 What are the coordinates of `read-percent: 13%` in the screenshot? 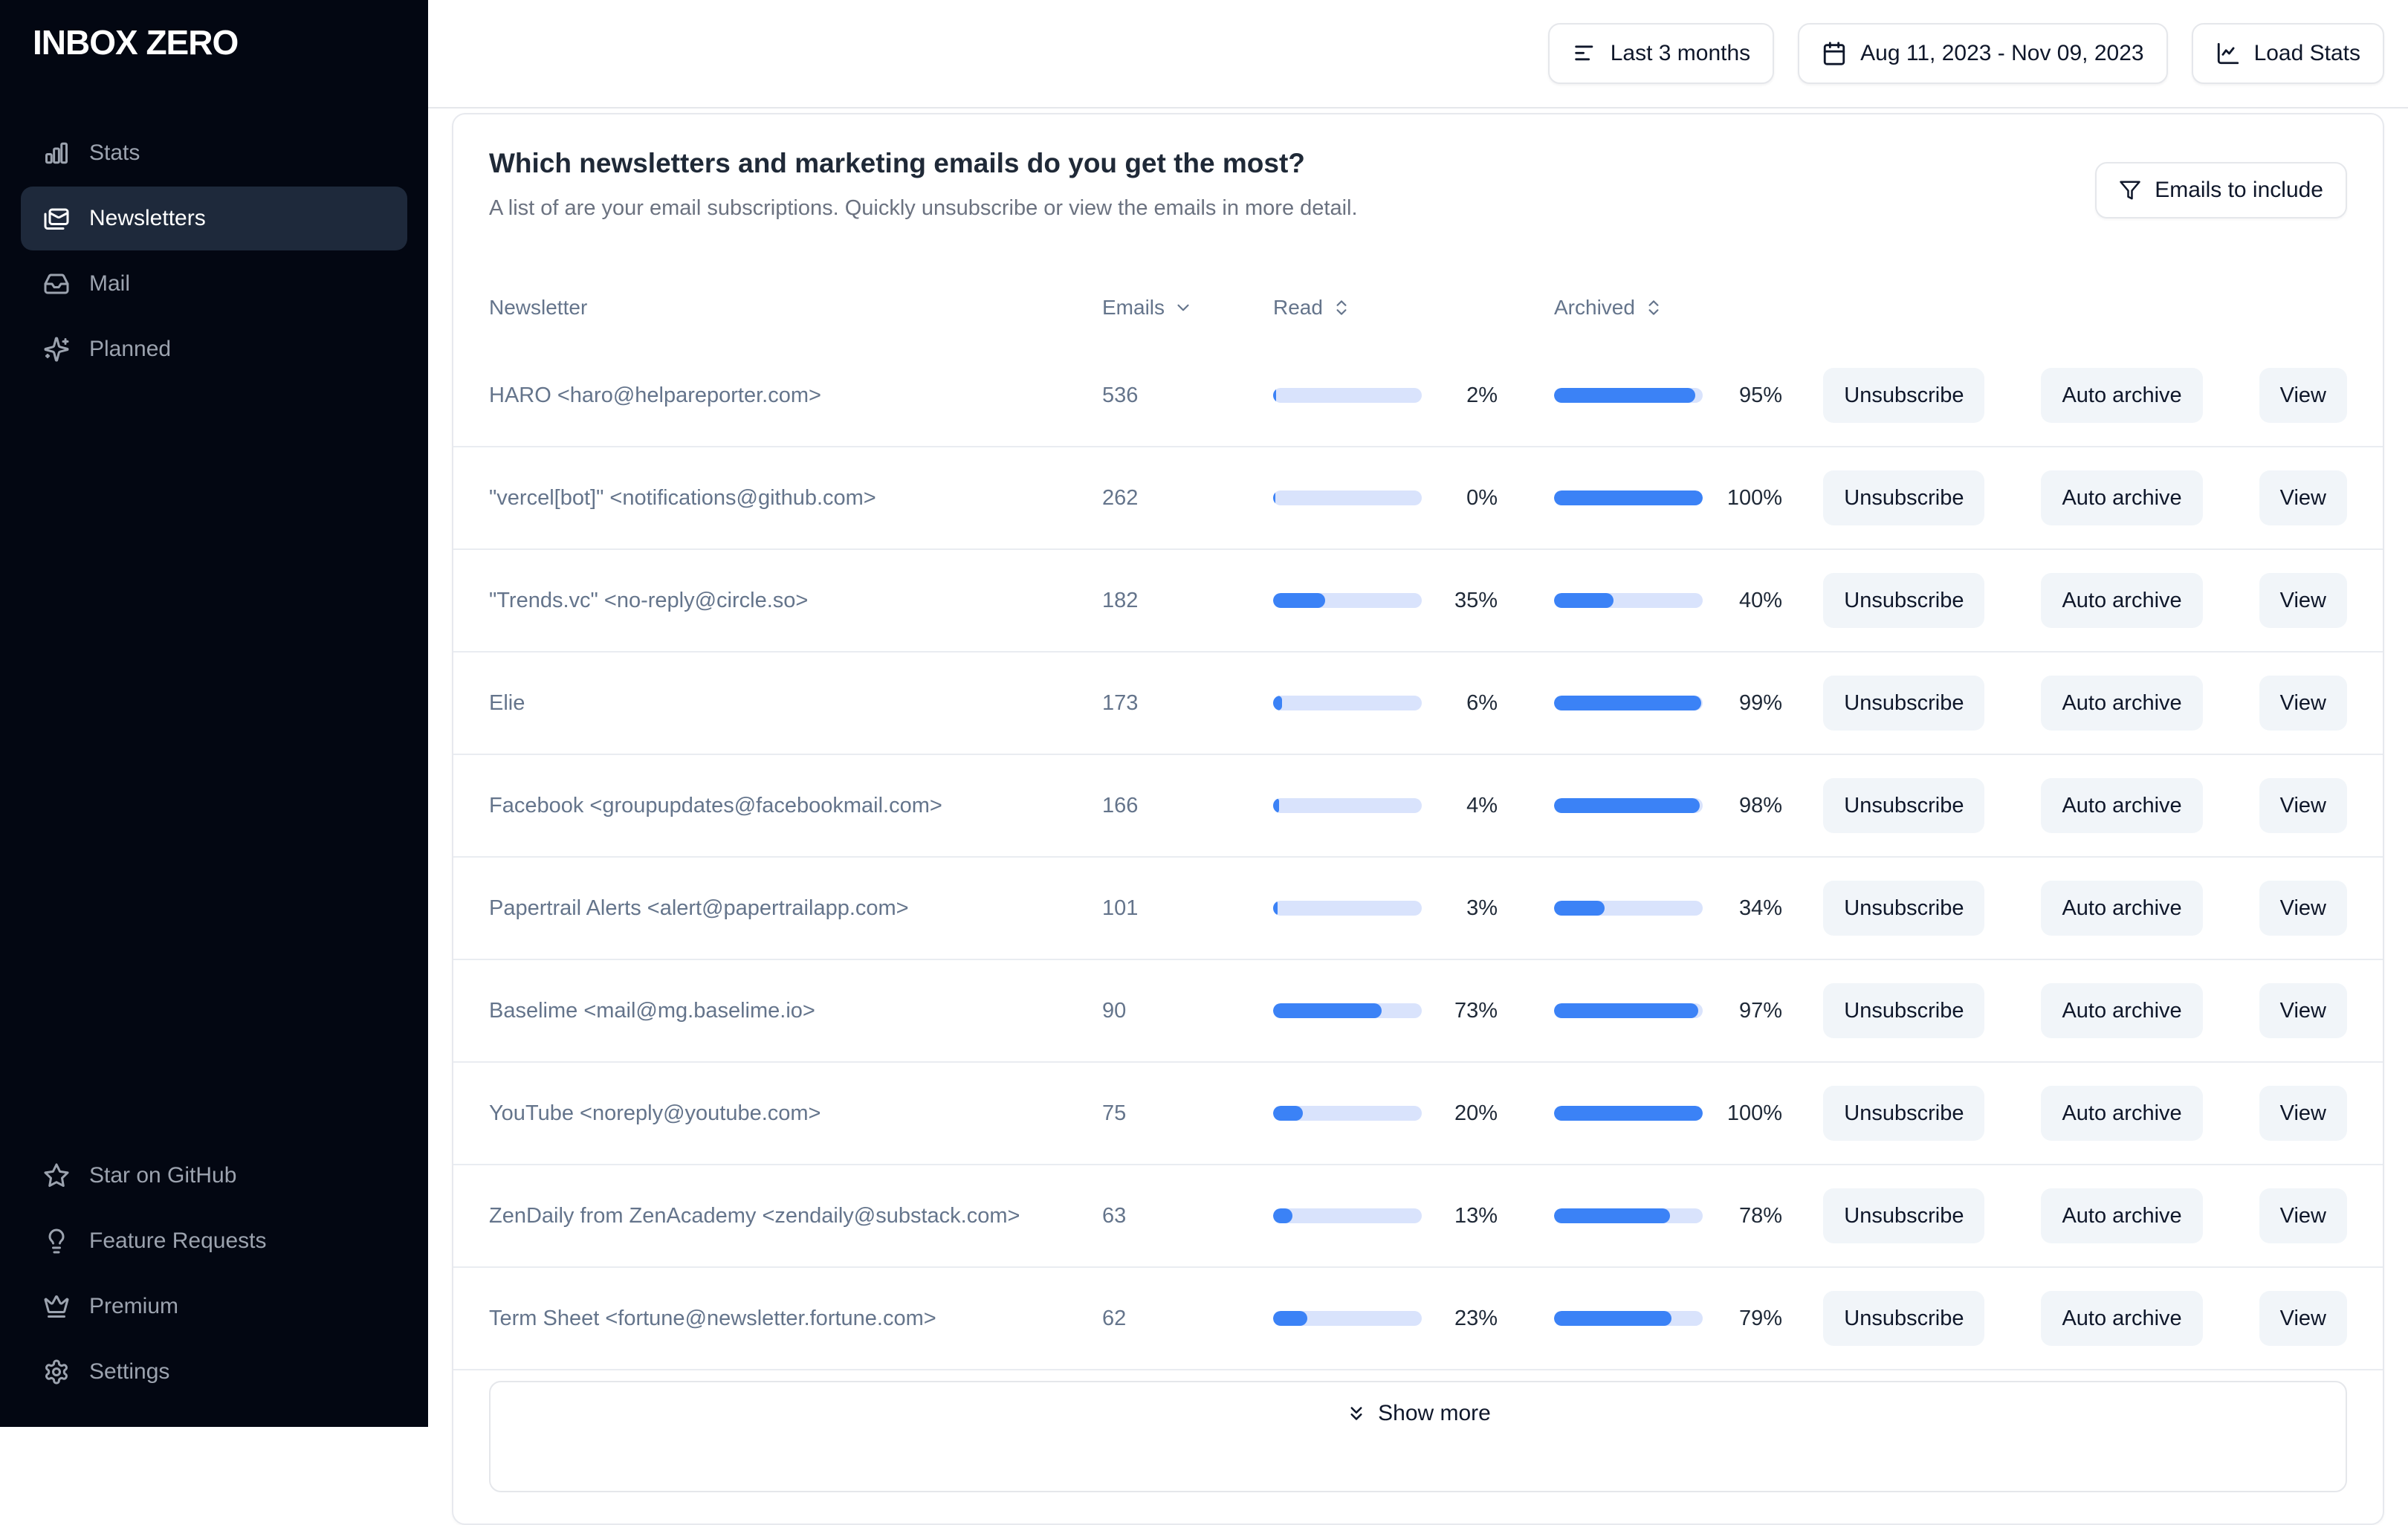 It's located at (1476, 1216).